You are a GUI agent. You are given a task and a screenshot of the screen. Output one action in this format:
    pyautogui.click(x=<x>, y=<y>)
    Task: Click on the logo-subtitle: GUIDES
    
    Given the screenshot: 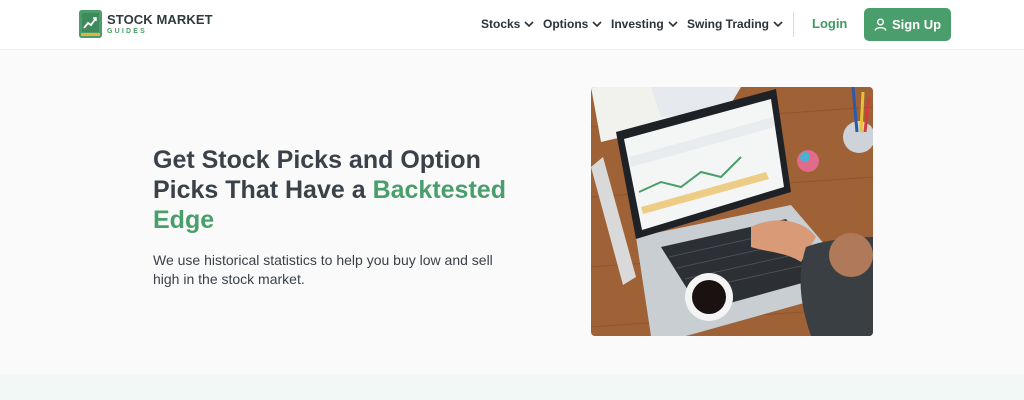 What is the action you would take?
    pyautogui.click(x=127, y=31)
    